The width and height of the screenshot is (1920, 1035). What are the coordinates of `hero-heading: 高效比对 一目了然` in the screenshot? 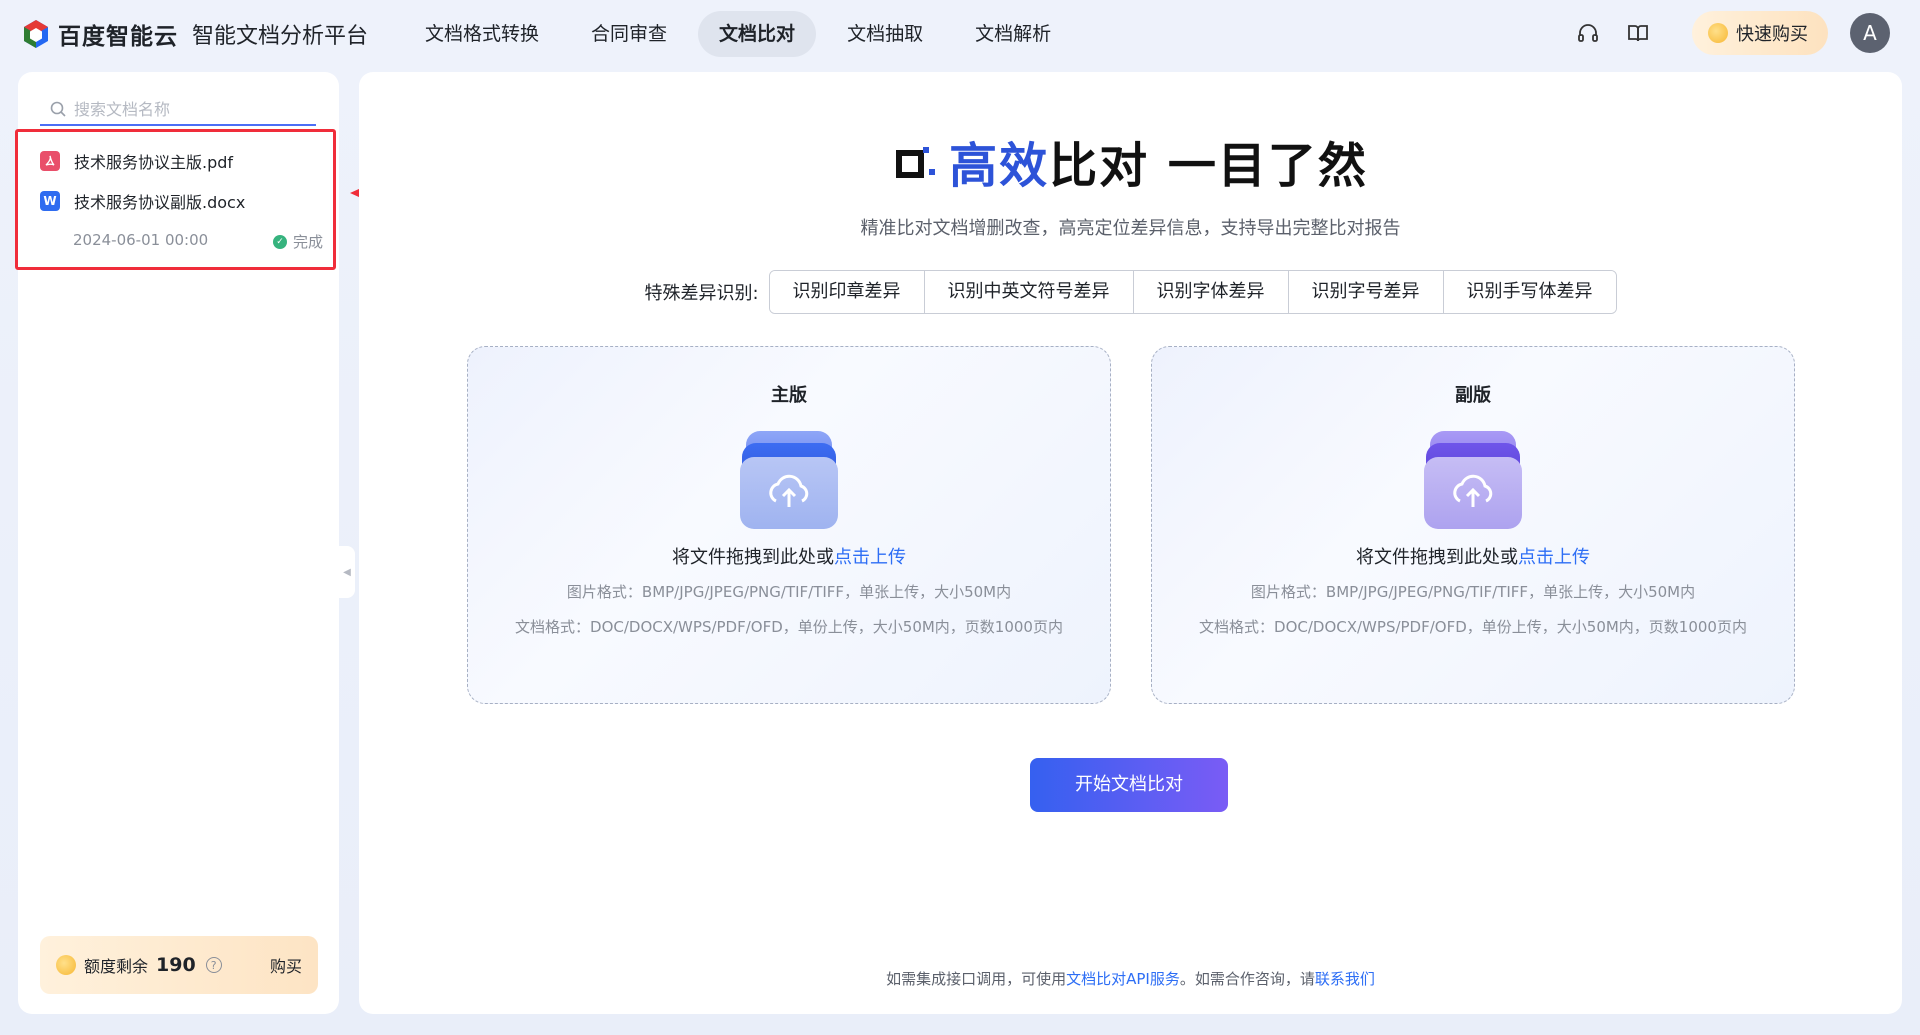 It's located at (1130, 161).